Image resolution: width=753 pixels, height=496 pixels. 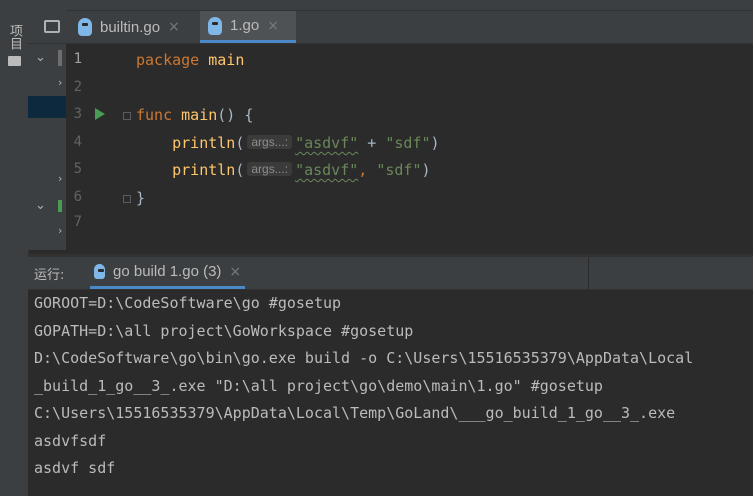 I want to click on line-number: 6, so click(x=77, y=197).